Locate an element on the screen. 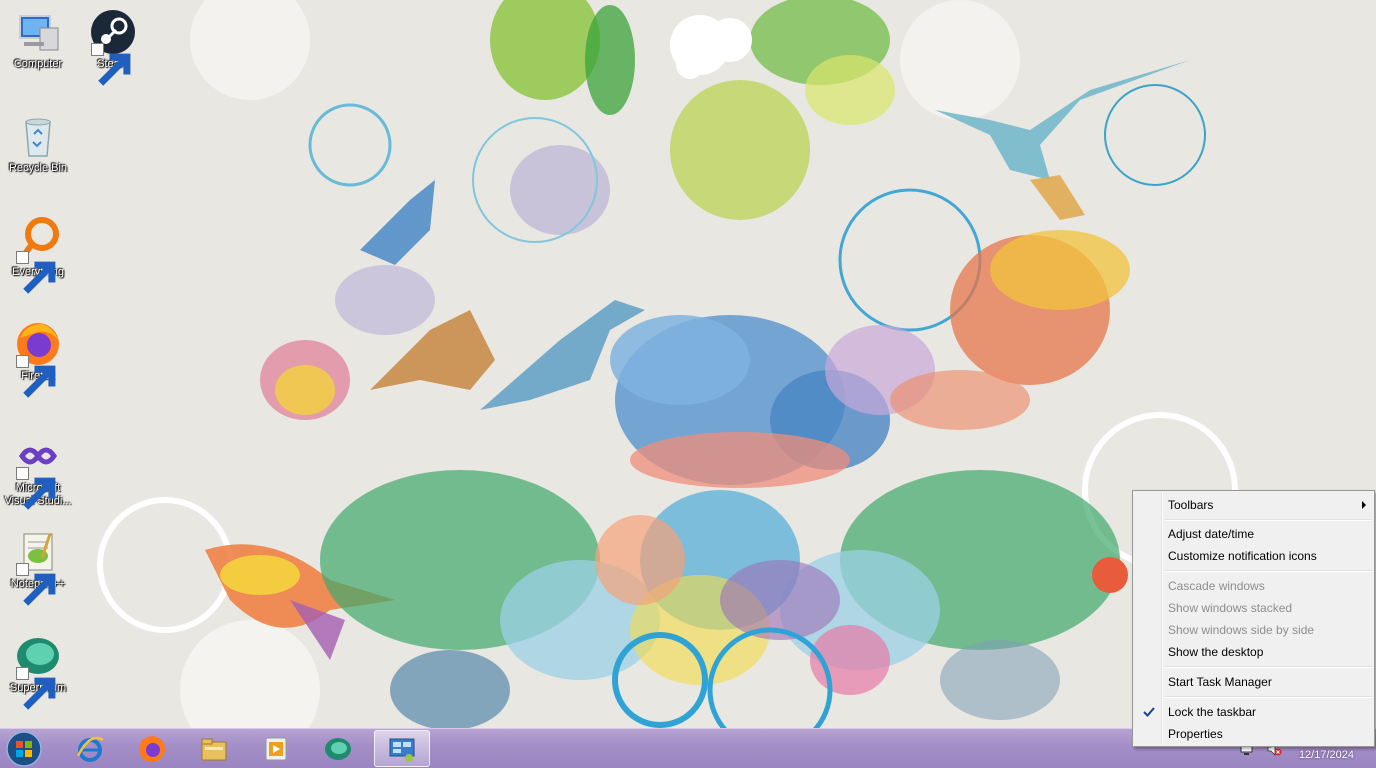 Image resolution: width=1376 pixels, height=768 pixels. menu-item-label: Customize notification icons is located at coordinates (1242, 556).